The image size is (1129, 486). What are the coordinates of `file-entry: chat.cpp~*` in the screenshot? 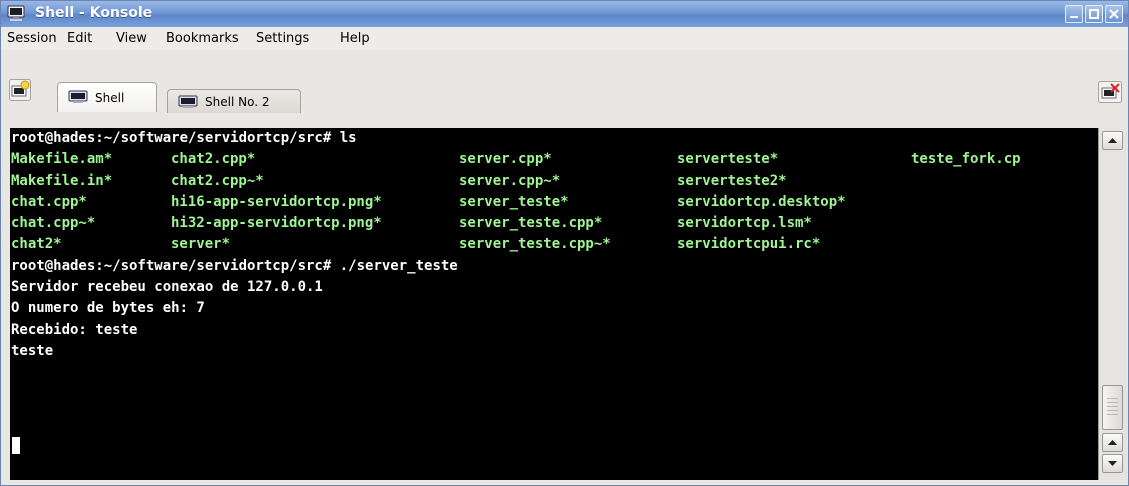 It's located at (53, 223).